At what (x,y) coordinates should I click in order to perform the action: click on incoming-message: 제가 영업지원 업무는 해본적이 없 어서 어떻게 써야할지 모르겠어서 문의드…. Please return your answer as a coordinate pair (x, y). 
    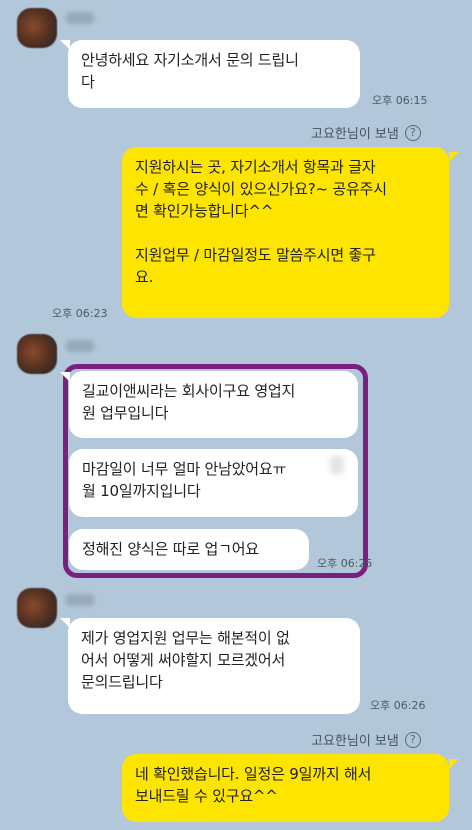
    Looking at the image, I should click on (214, 666).